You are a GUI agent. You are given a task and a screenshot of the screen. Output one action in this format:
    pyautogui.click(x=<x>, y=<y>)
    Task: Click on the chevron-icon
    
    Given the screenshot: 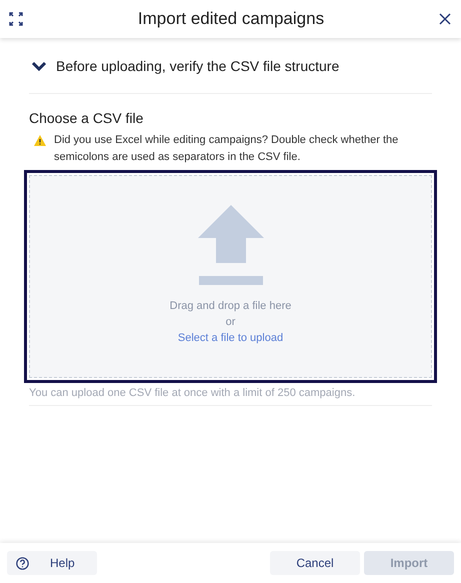 What is the action you would take?
    pyautogui.click(x=39, y=65)
    